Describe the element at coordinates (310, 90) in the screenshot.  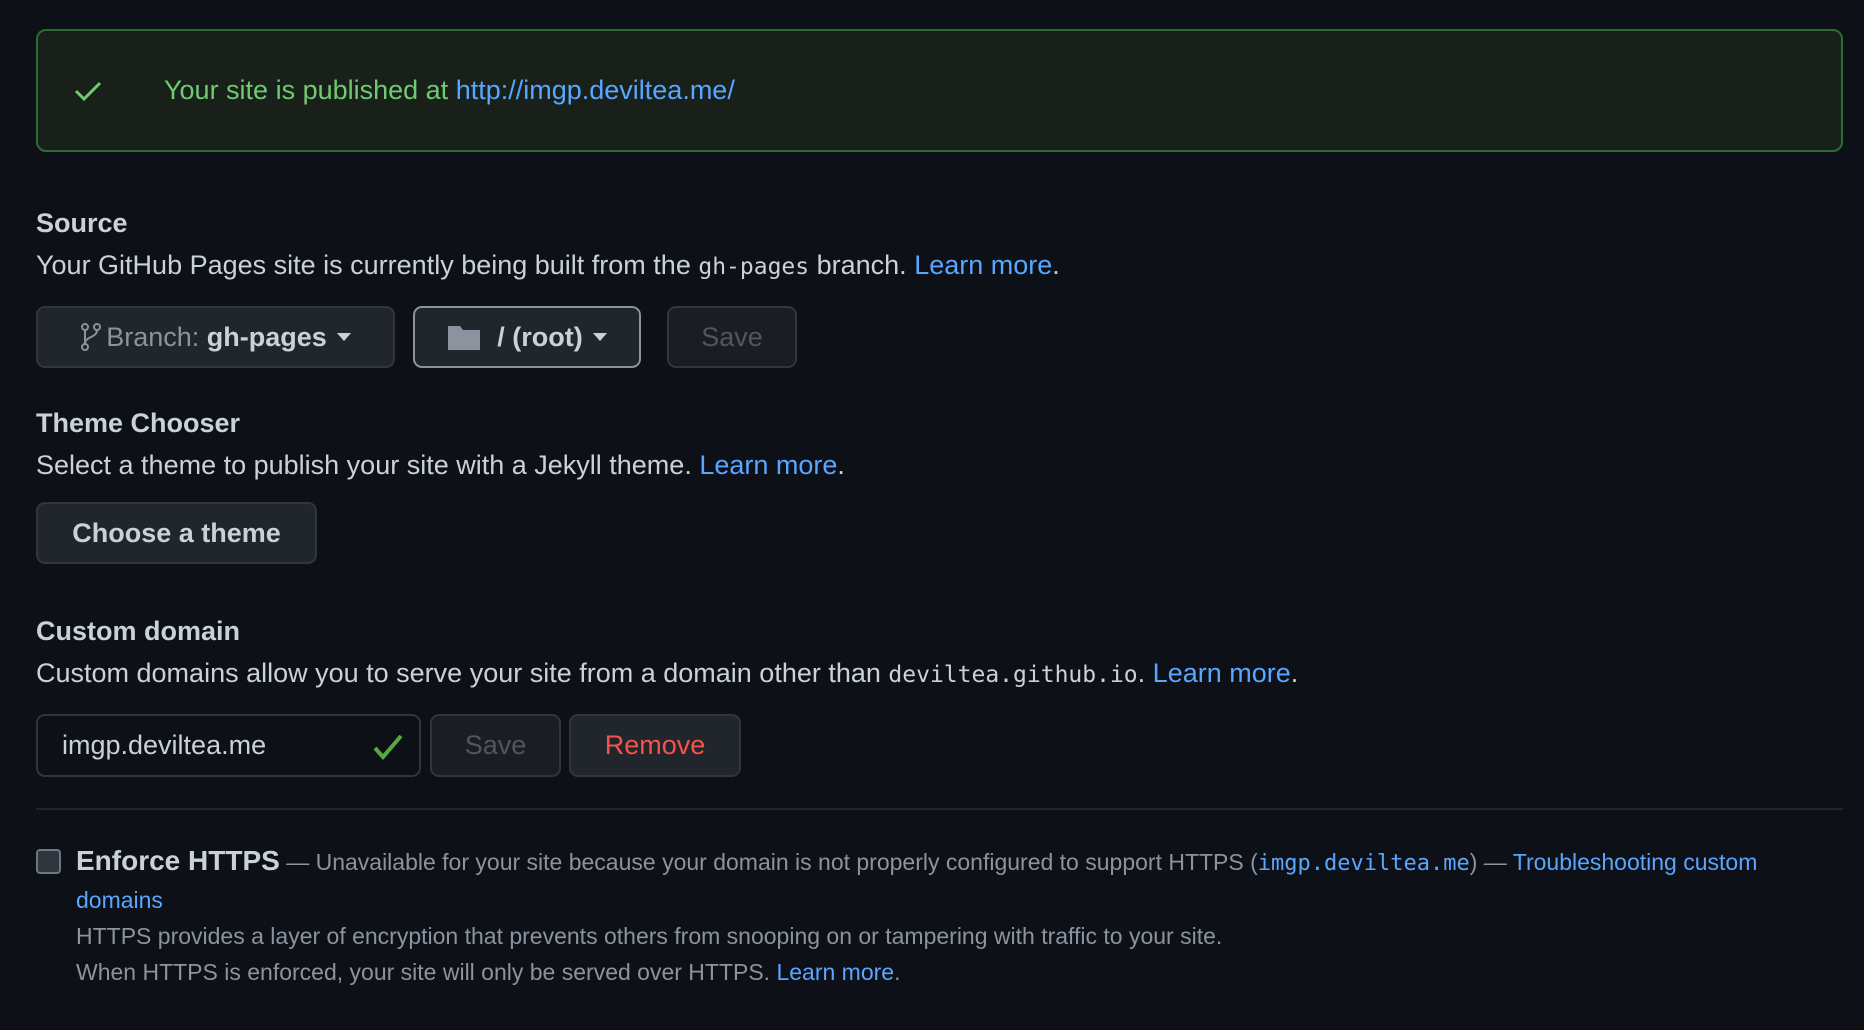
I see `banner-text: Your site is published at` at that location.